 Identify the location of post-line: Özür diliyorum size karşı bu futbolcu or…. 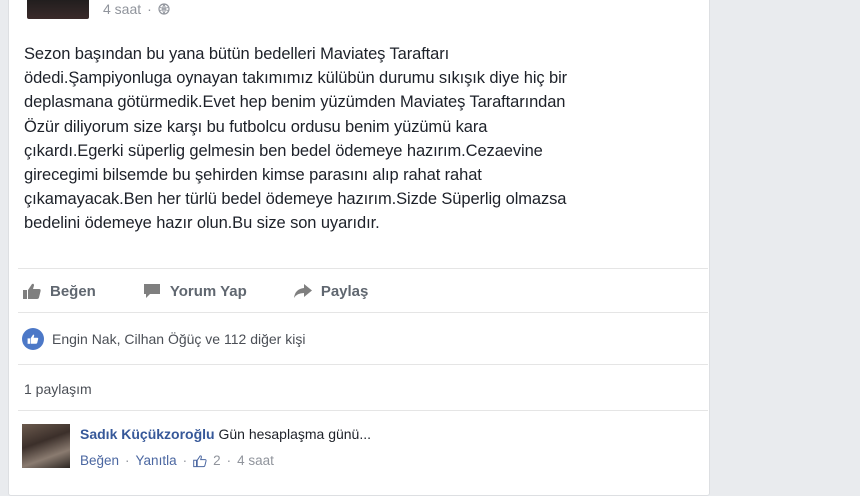
(256, 126).